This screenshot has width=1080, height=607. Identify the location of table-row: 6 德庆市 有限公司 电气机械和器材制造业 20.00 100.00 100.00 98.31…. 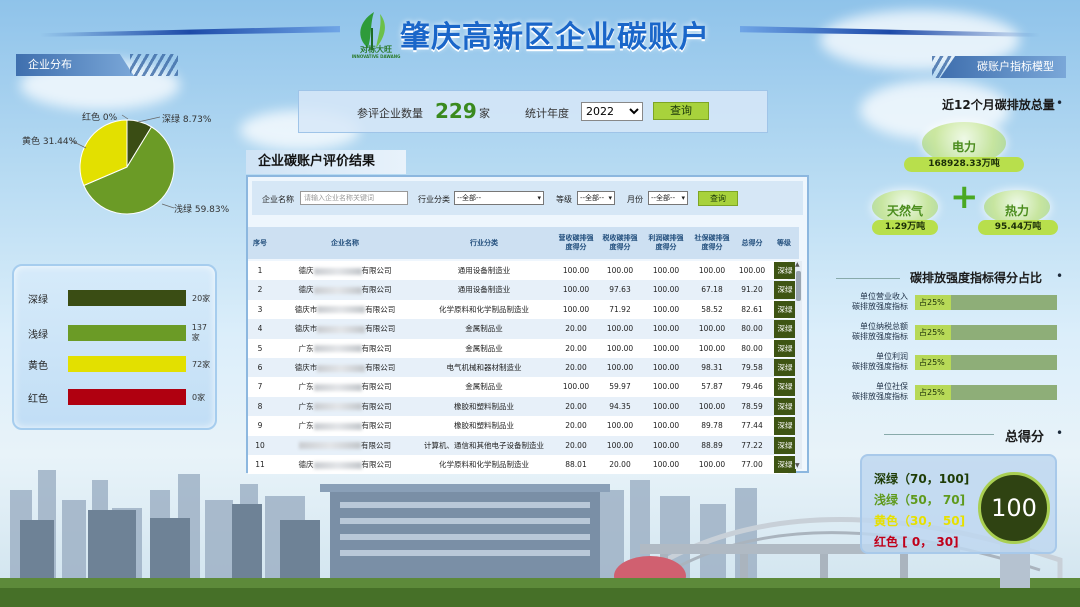
(522, 368).